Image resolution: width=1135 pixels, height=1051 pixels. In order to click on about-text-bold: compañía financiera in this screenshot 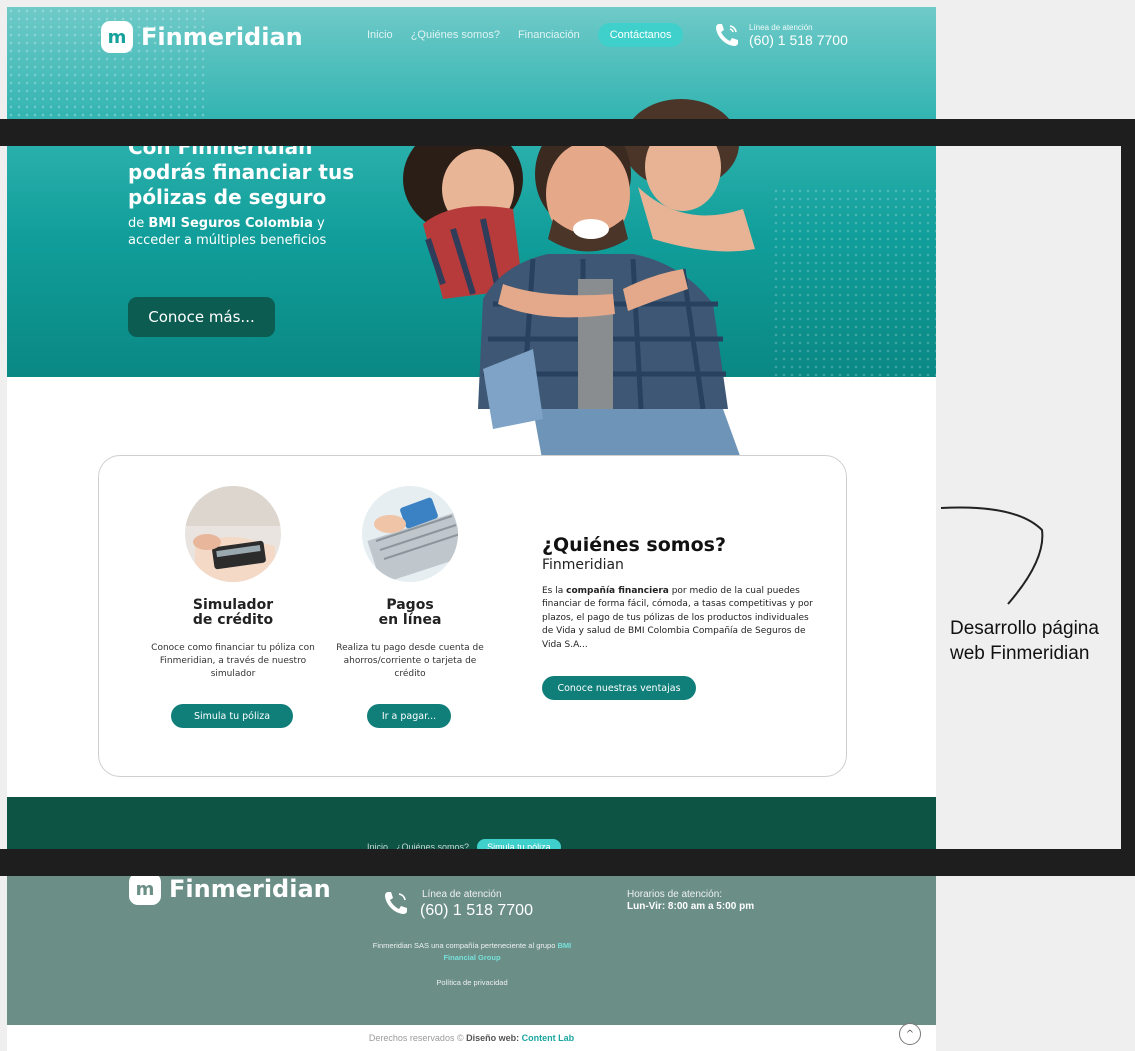, I will do `click(617, 591)`.